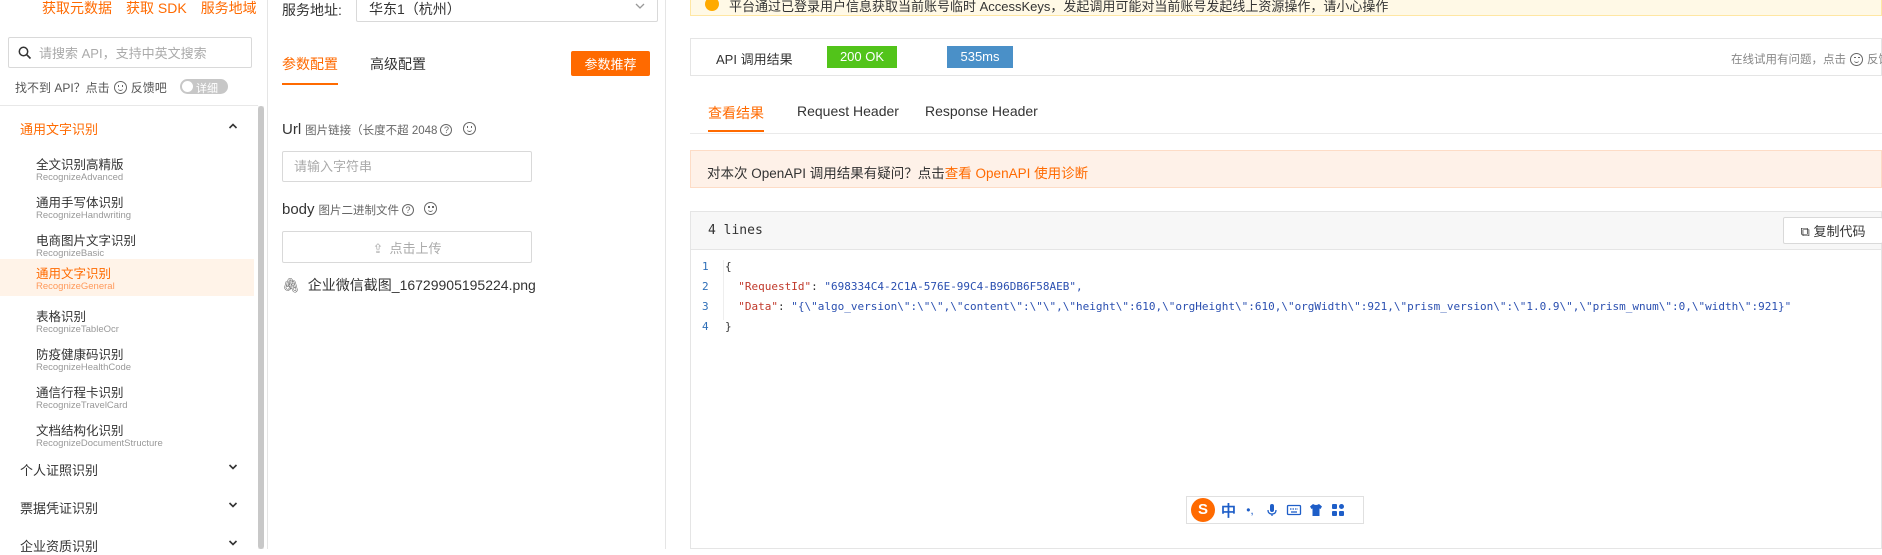  I want to click on problem-feedback-link: 反馈, so click(1874, 59).